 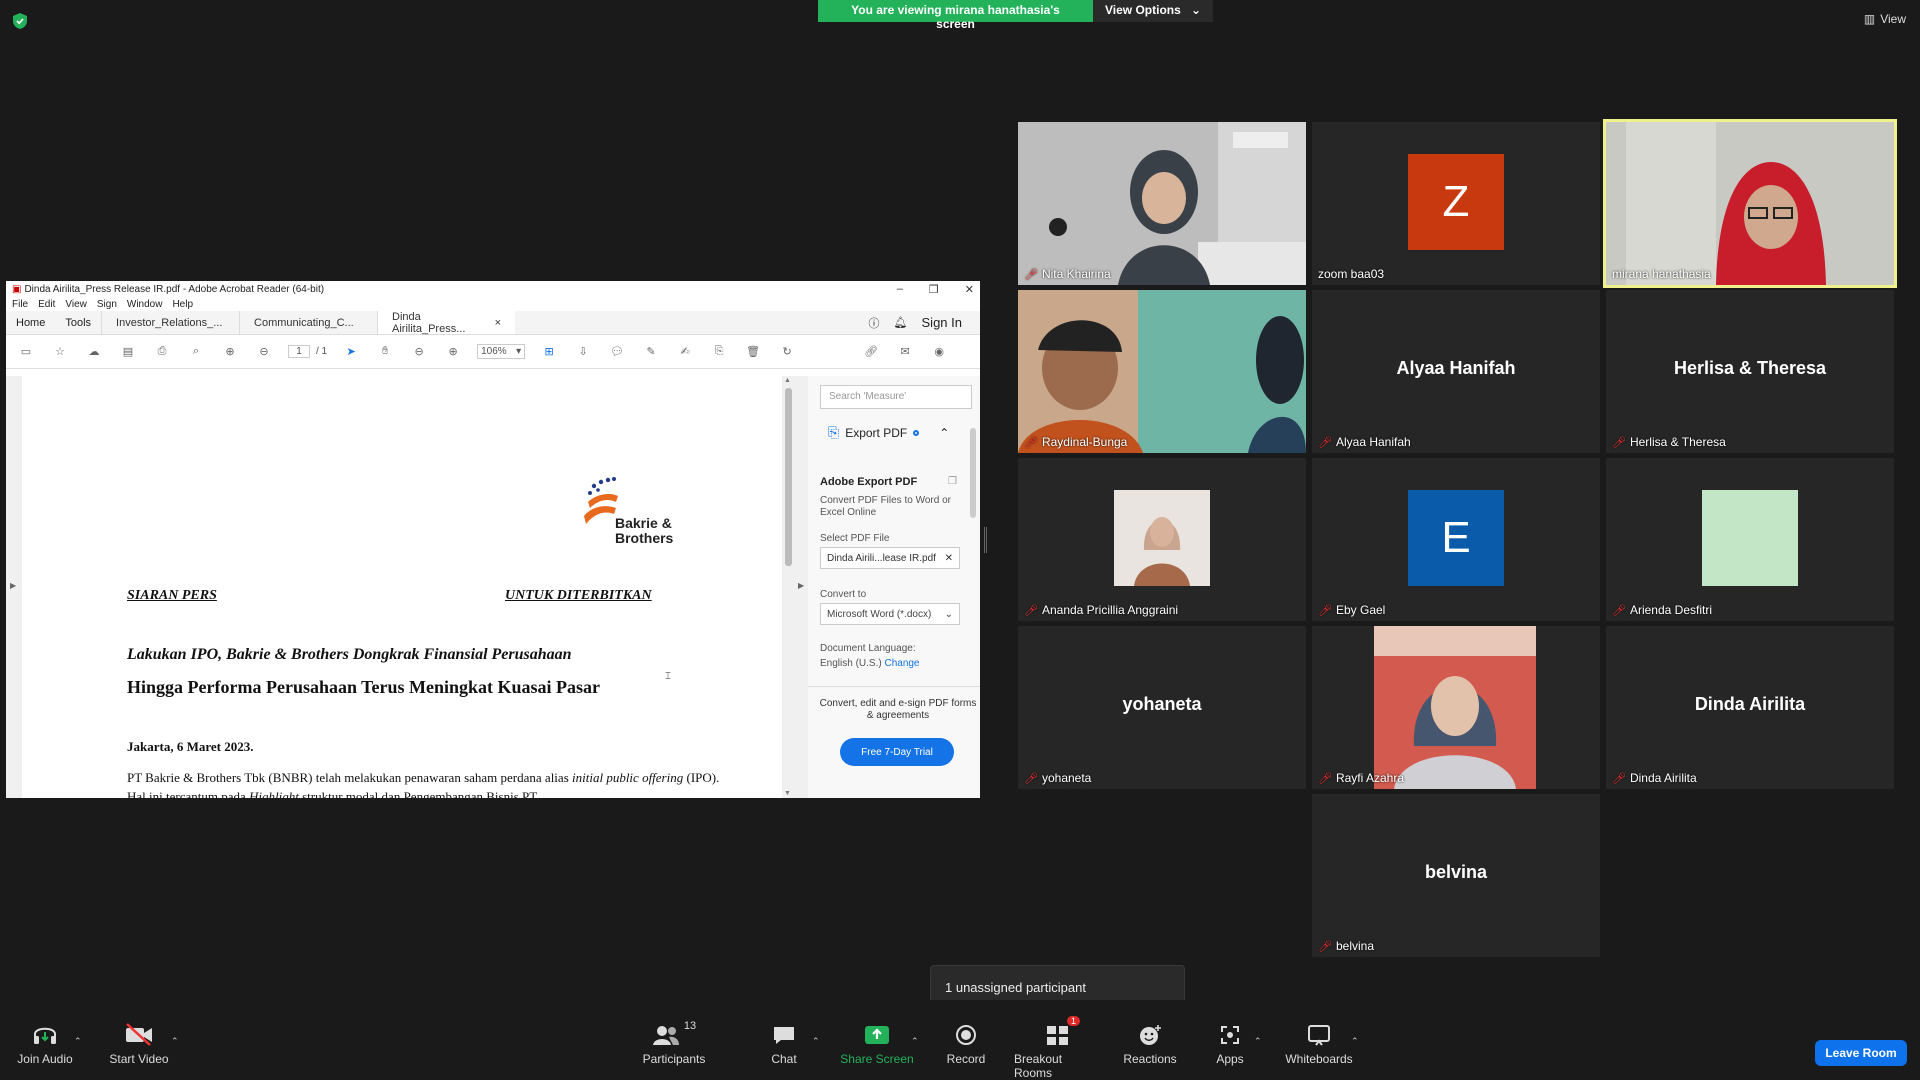 I want to click on participant-tile: 🎤︎ Ananda Pricillia Anggraini, so click(x=1162, y=539).